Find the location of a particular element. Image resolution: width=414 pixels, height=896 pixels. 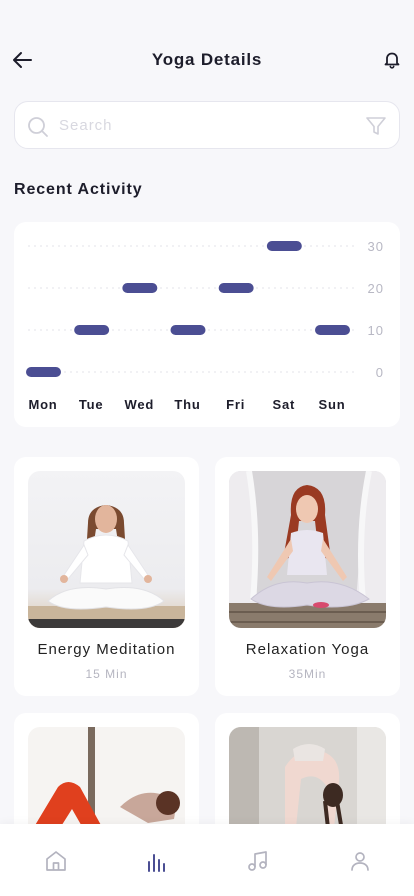

bottom-nav is located at coordinates (207, 860).